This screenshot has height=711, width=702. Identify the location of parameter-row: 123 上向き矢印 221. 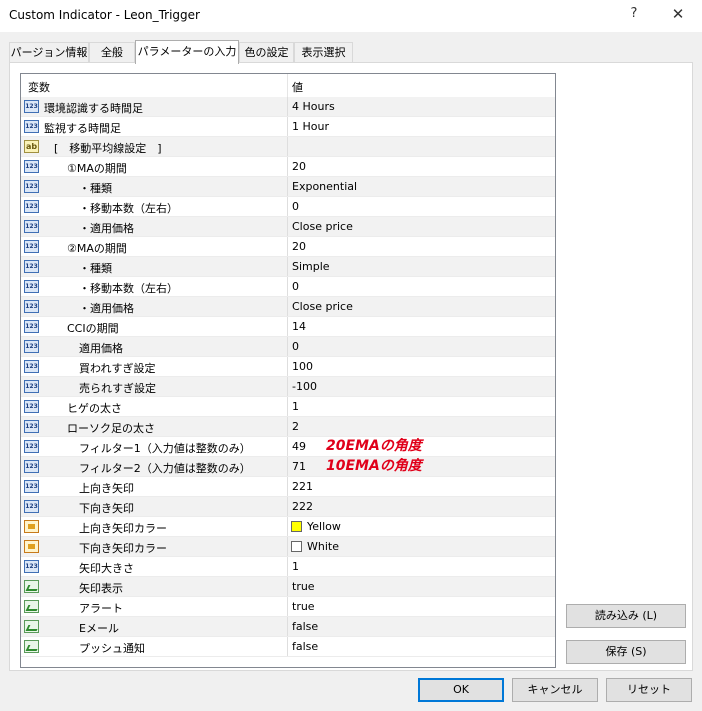
(288, 487).